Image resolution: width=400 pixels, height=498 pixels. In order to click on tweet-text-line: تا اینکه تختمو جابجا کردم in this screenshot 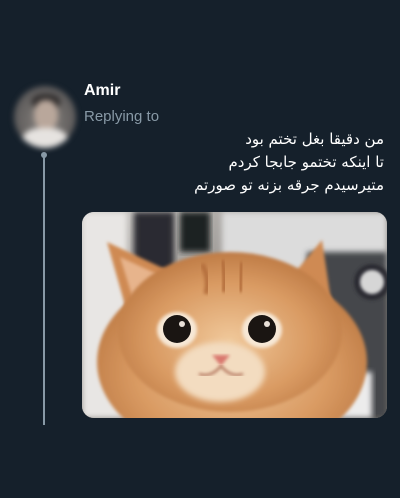, I will do `click(306, 162)`.